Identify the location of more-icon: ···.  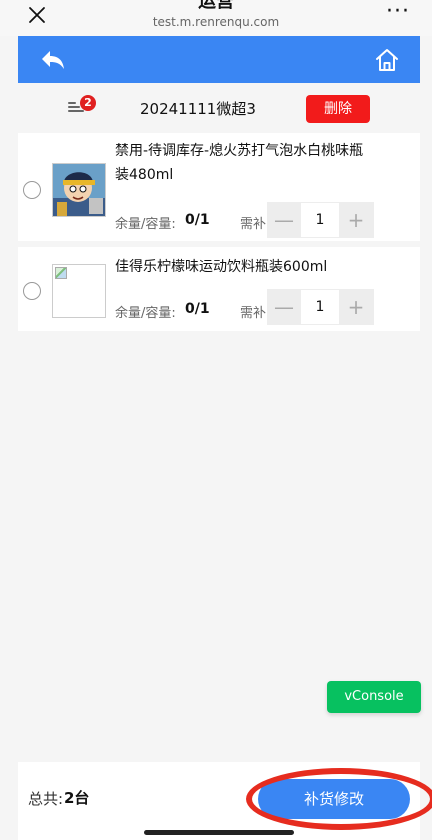
(398, 12).